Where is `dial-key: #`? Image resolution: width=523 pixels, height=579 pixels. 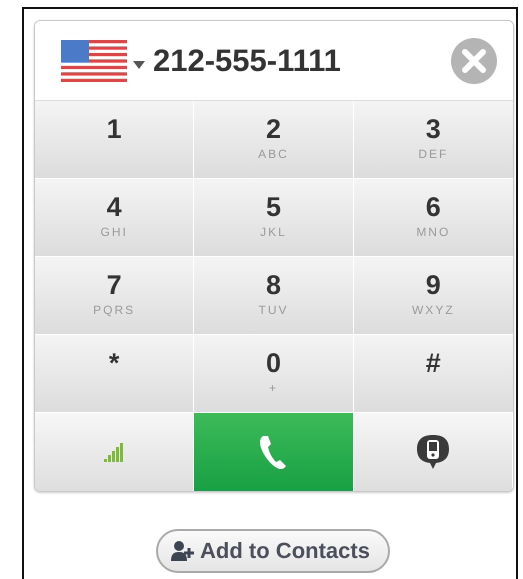
dial-key: # is located at coordinates (433, 374).